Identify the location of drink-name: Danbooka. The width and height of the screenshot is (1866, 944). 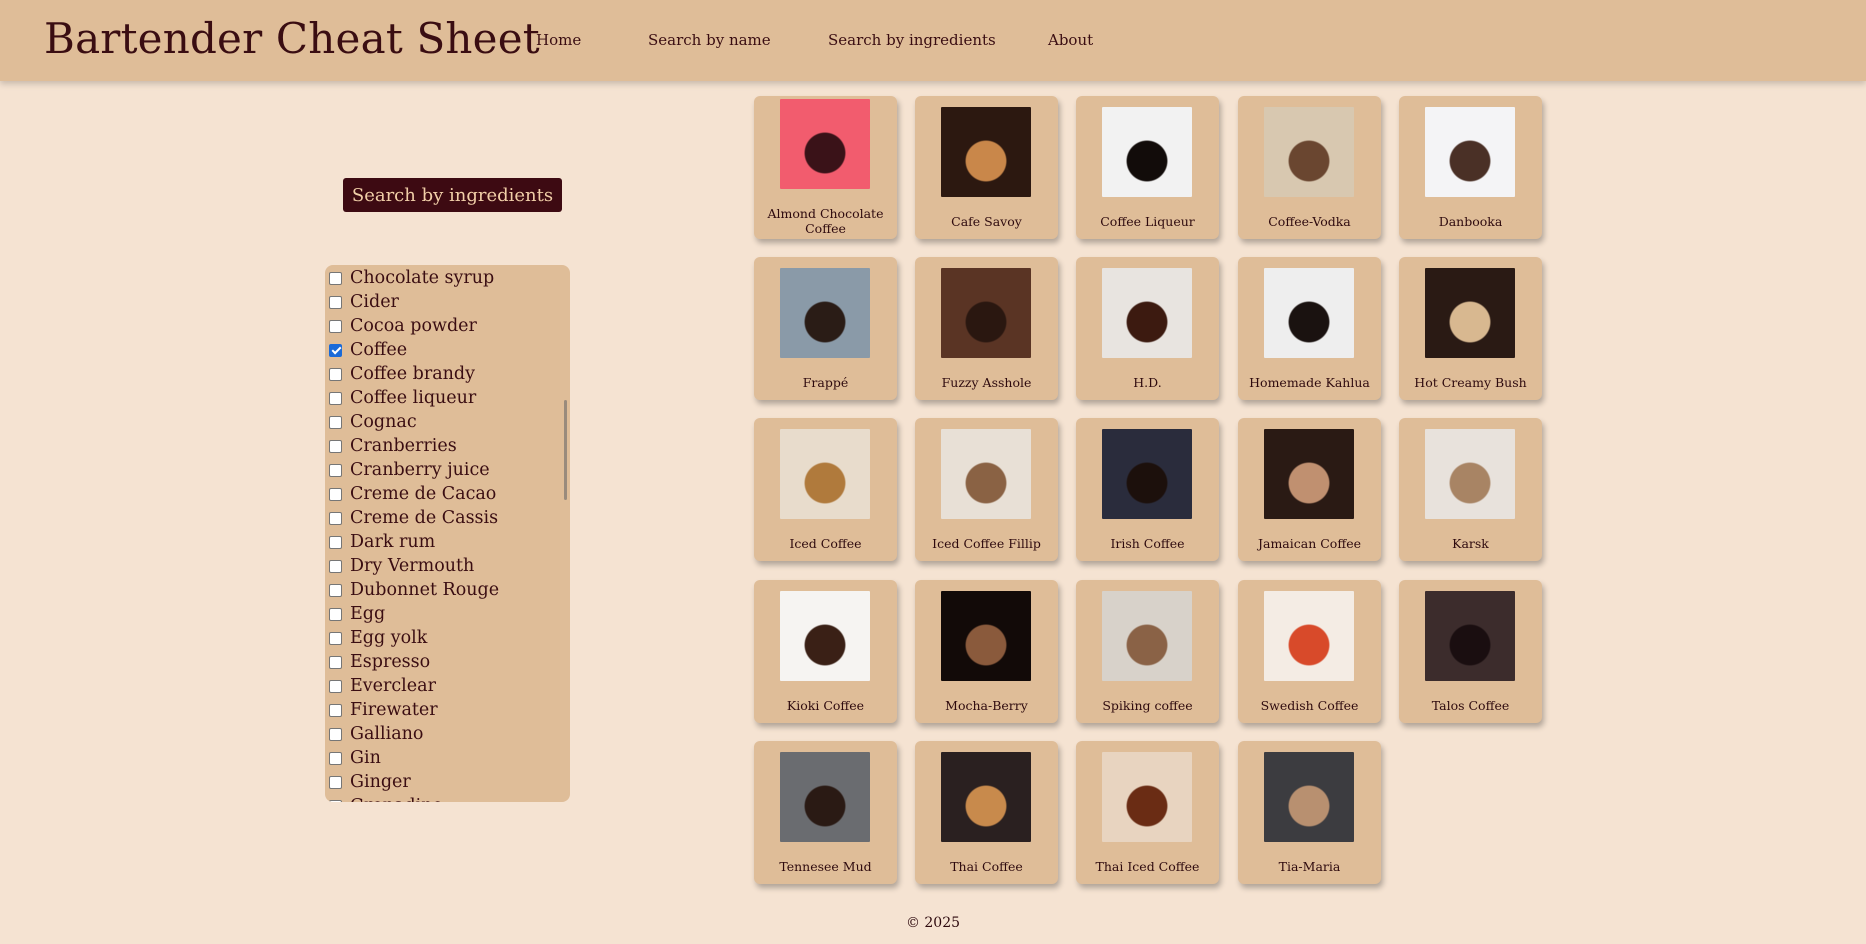
(1470, 221).